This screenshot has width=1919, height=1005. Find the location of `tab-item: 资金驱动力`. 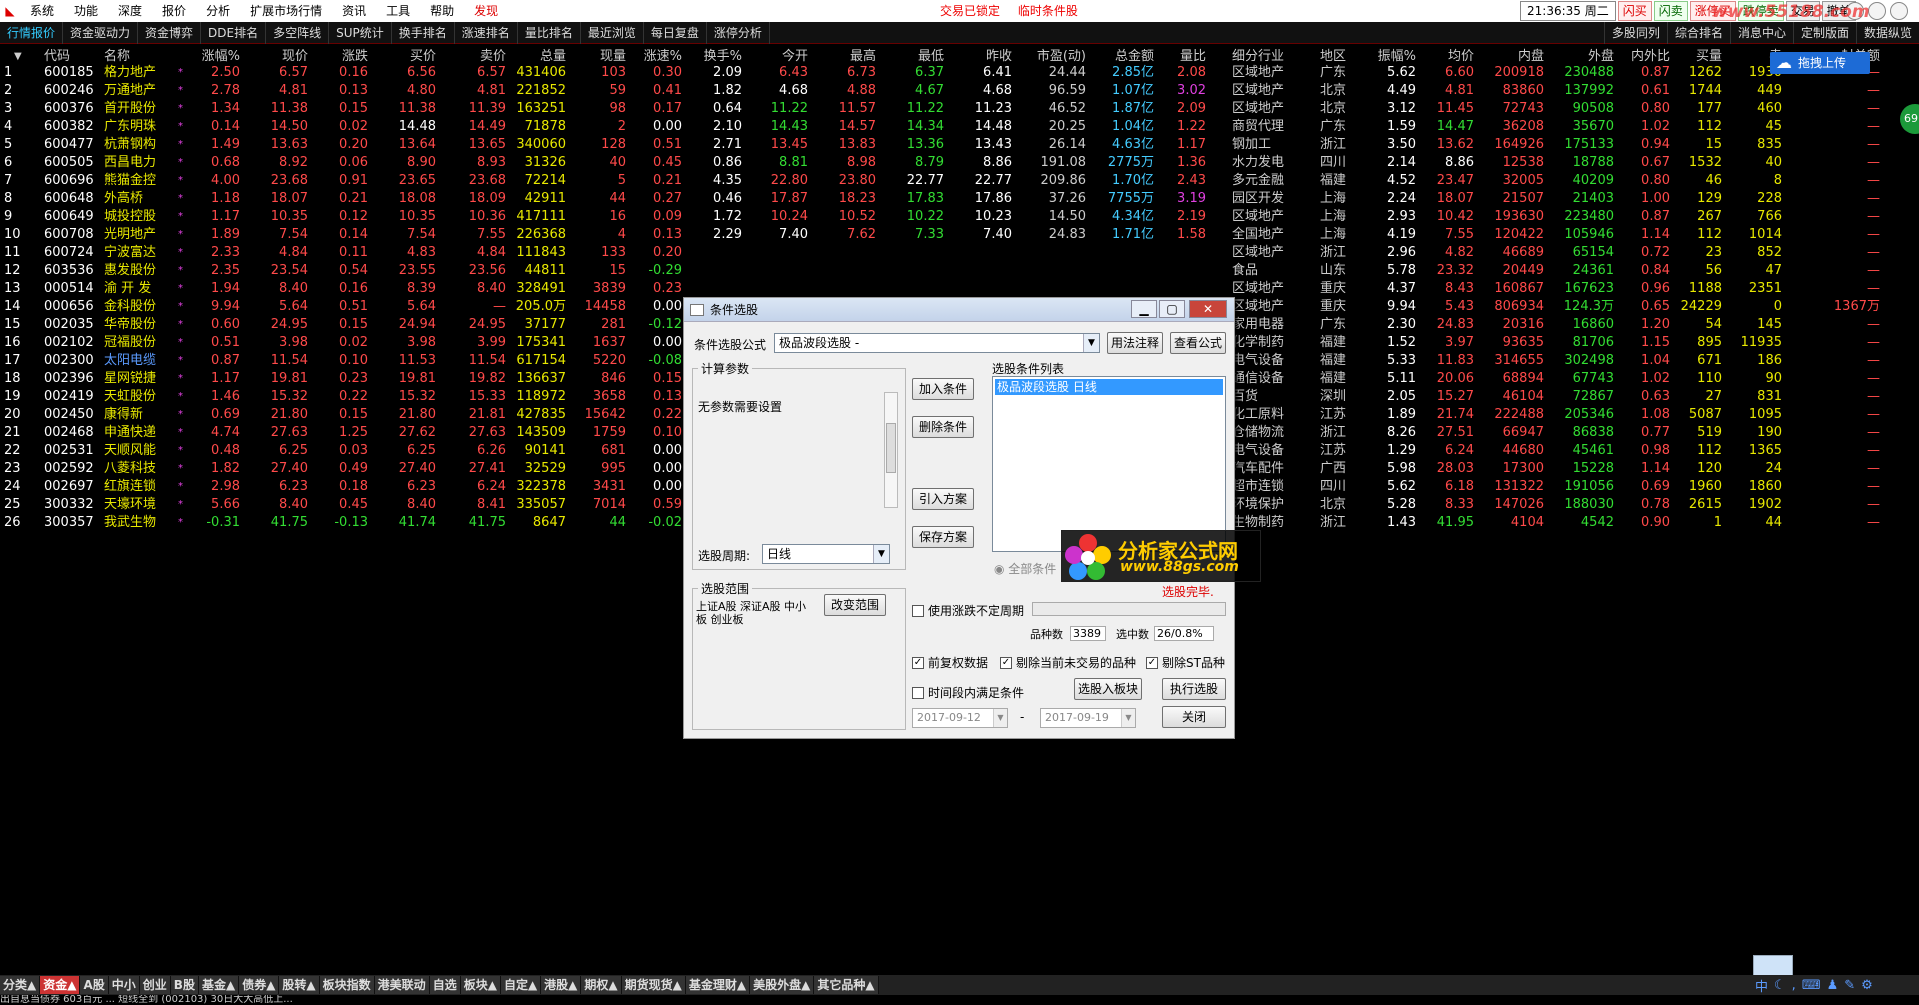

tab-item: 资金驱动力 is located at coordinates (101, 32).